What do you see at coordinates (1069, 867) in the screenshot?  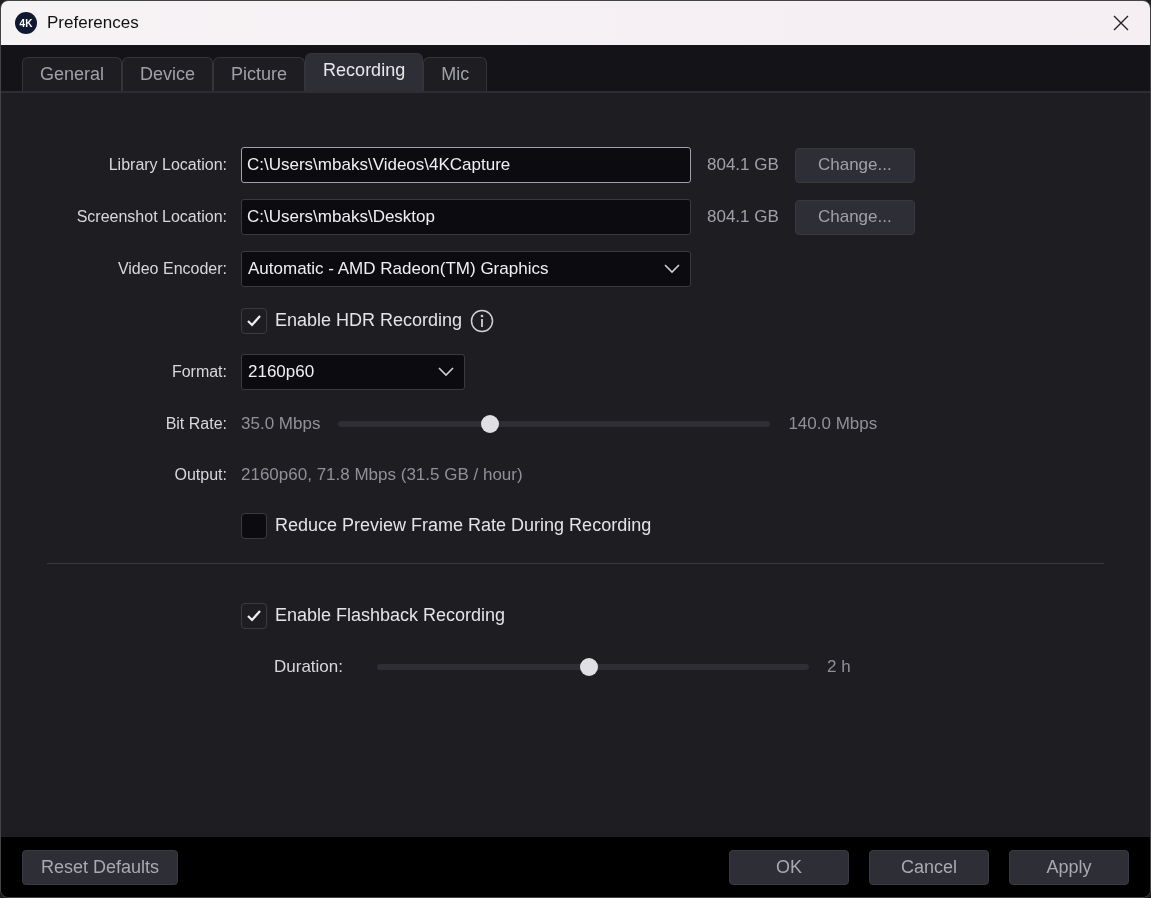 I see `dialog-button: Apply` at bounding box center [1069, 867].